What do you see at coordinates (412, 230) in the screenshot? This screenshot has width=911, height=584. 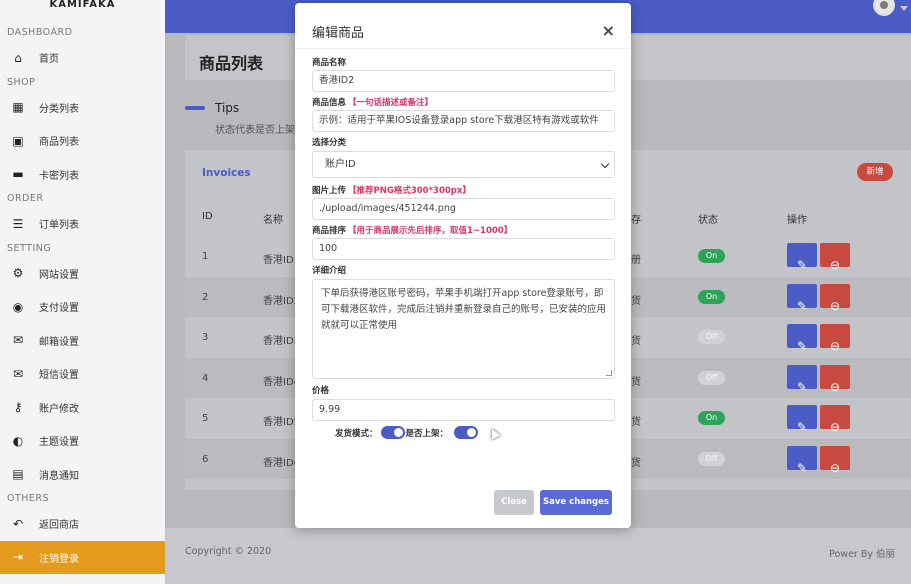 I see `sort-label: 商品排序 【用于商品展示先后排序，取值1~1000】` at bounding box center [412, 230].